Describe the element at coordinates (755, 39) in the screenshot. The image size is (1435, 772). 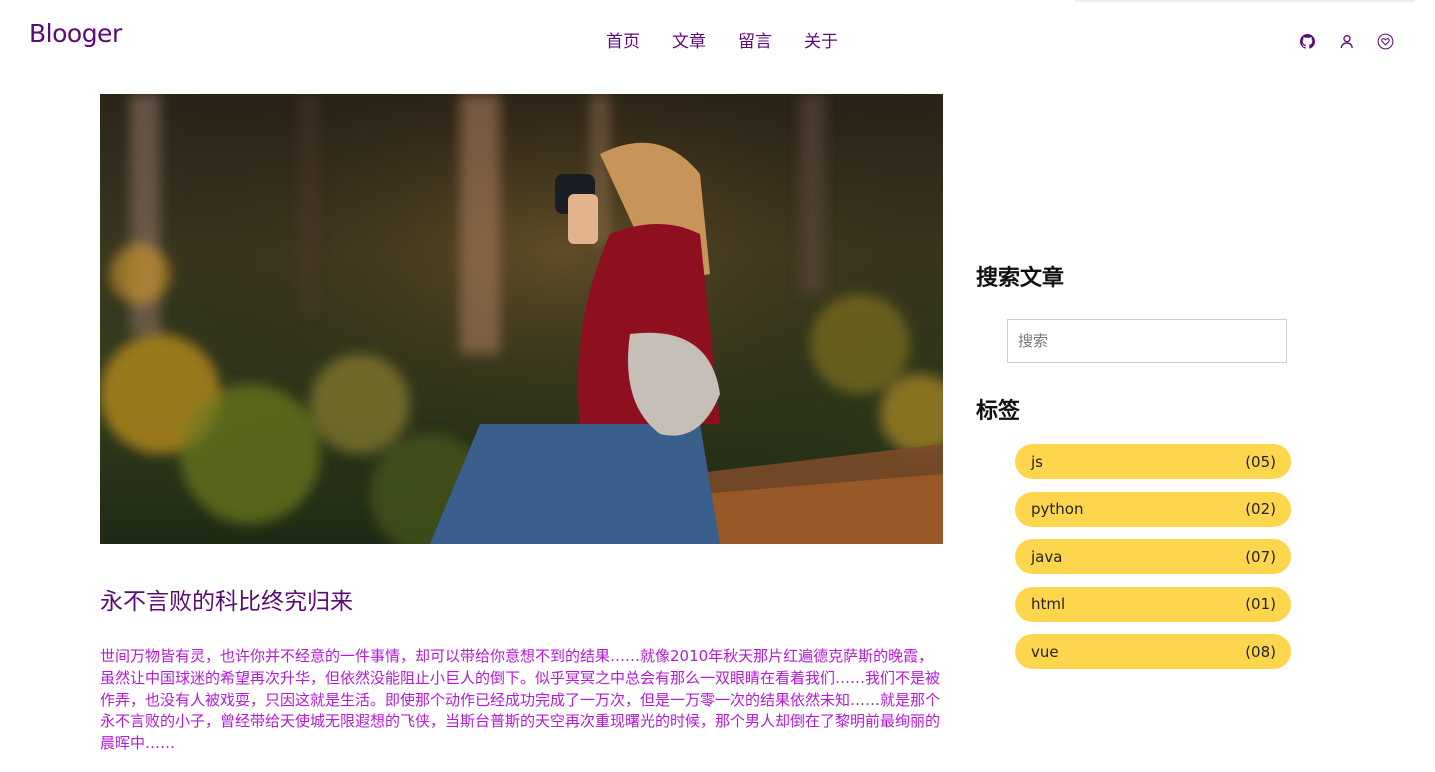
I see `nav-item-guestbook: 留言` at that location.